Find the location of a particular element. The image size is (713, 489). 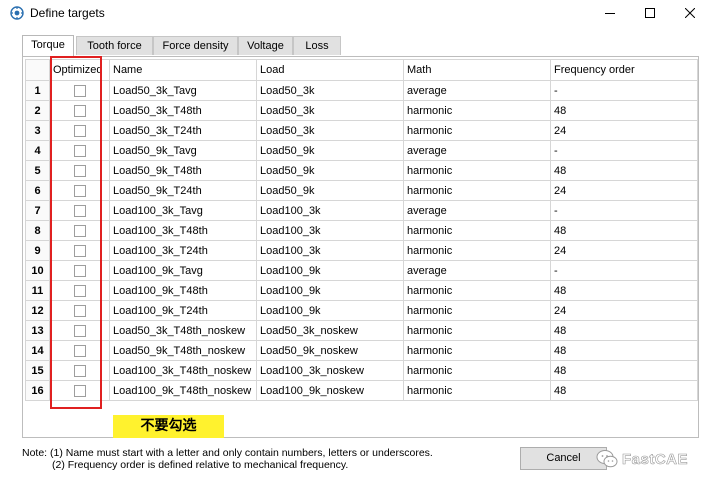

row-number: 6 is located at coordinates (37, 190).